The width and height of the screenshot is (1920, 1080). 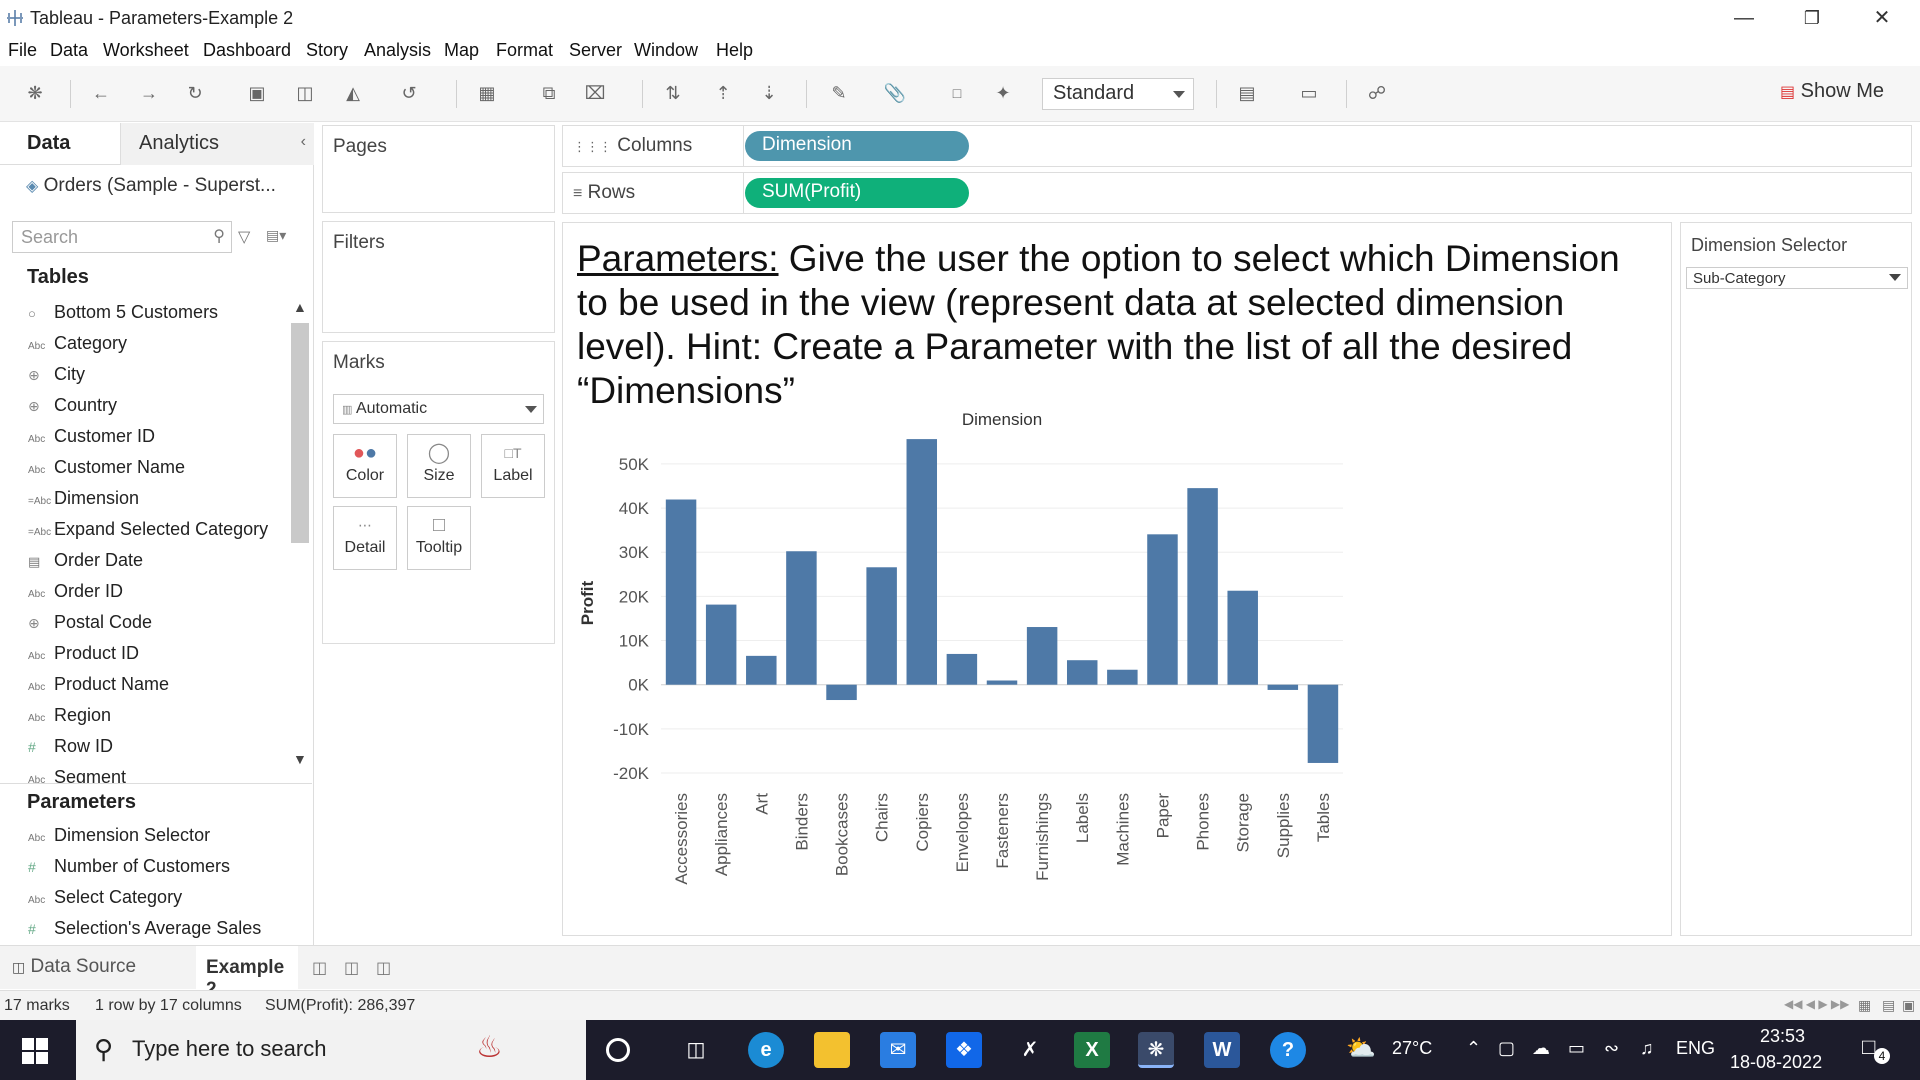 What do you see at coordinates (300, 433) in the screenshot?
I see `scrollbar-thumb` at bounding box center [300, 433].